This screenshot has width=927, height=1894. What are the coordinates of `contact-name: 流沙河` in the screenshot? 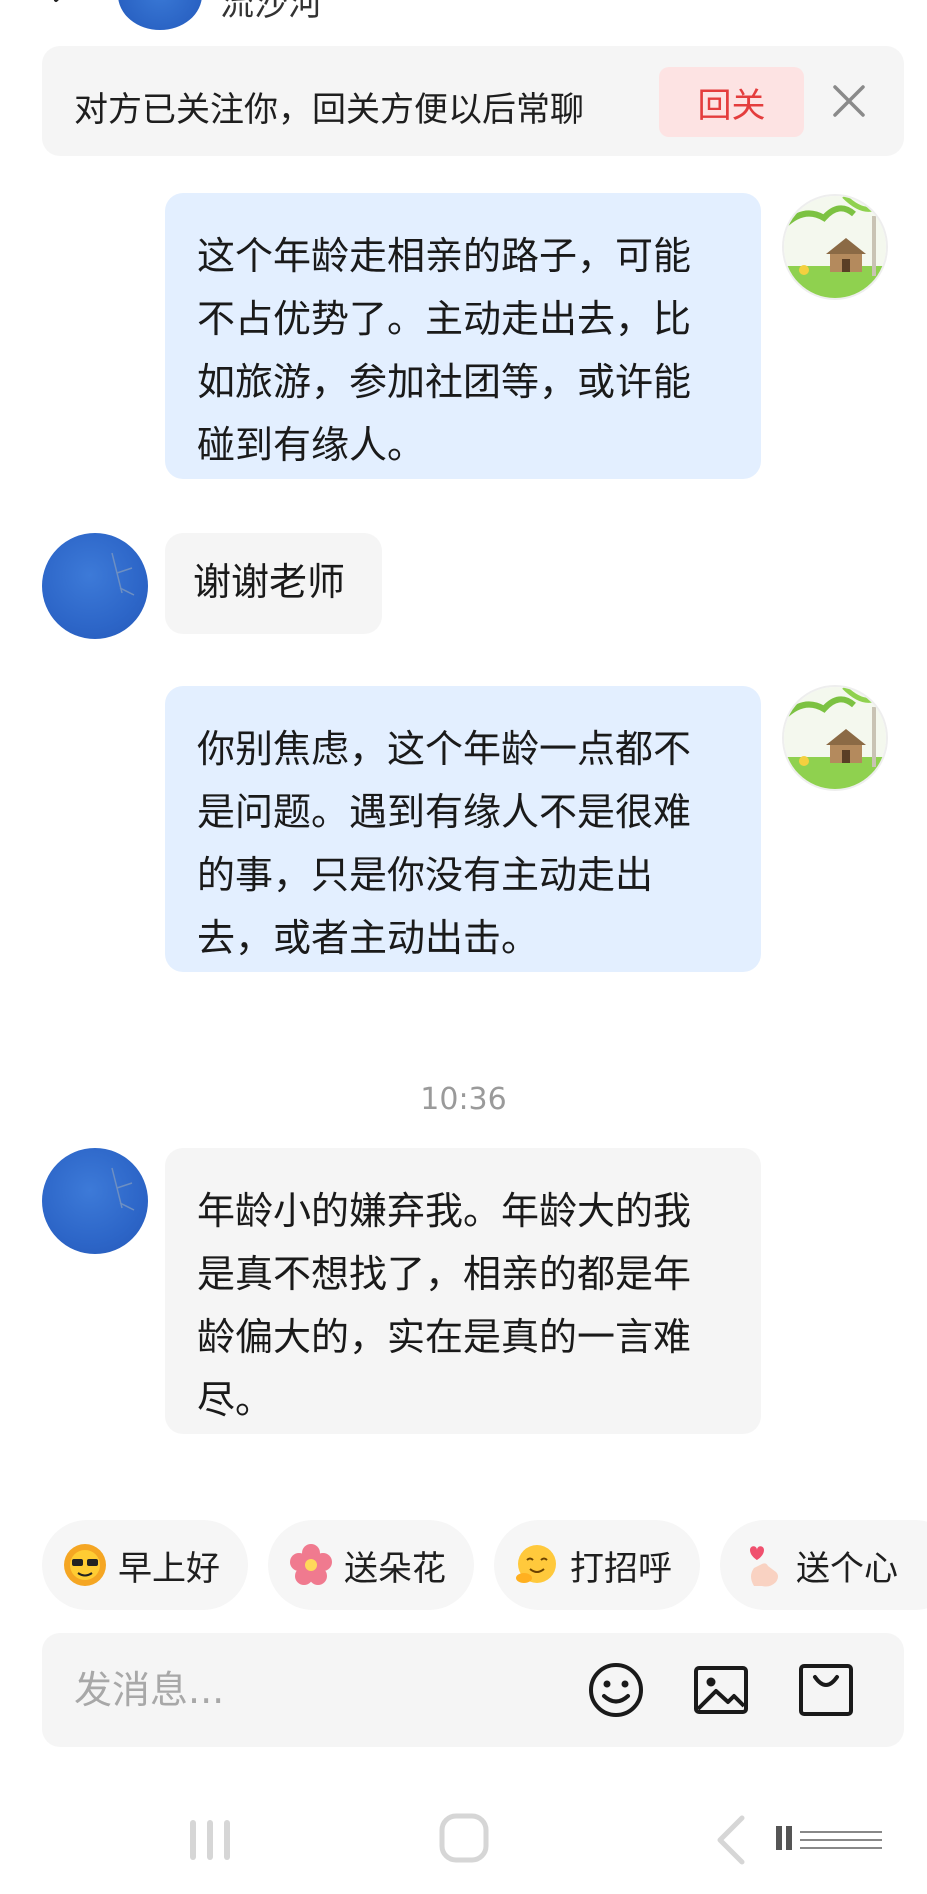 It's located at (271, 12).